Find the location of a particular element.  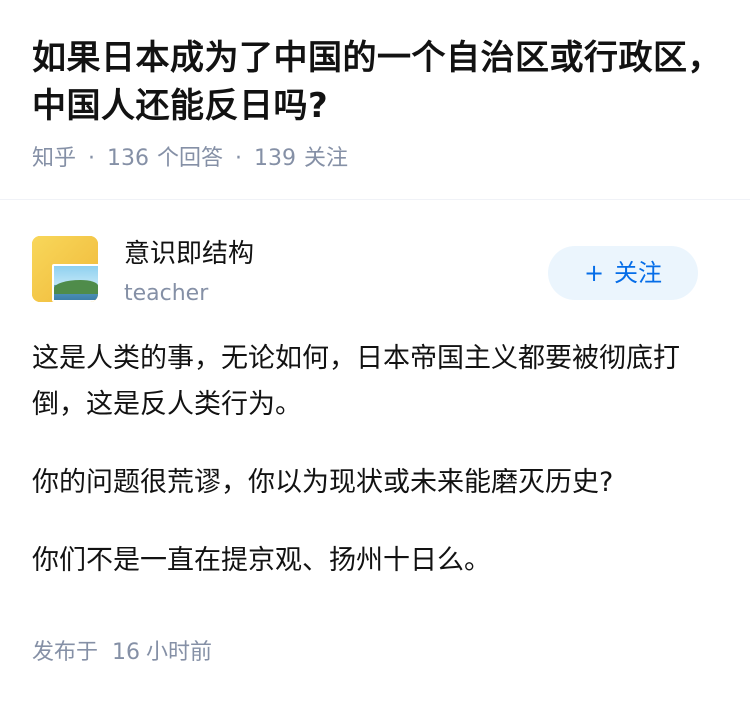

follow-button-label: 关注 is located at coordinates (638, 273).